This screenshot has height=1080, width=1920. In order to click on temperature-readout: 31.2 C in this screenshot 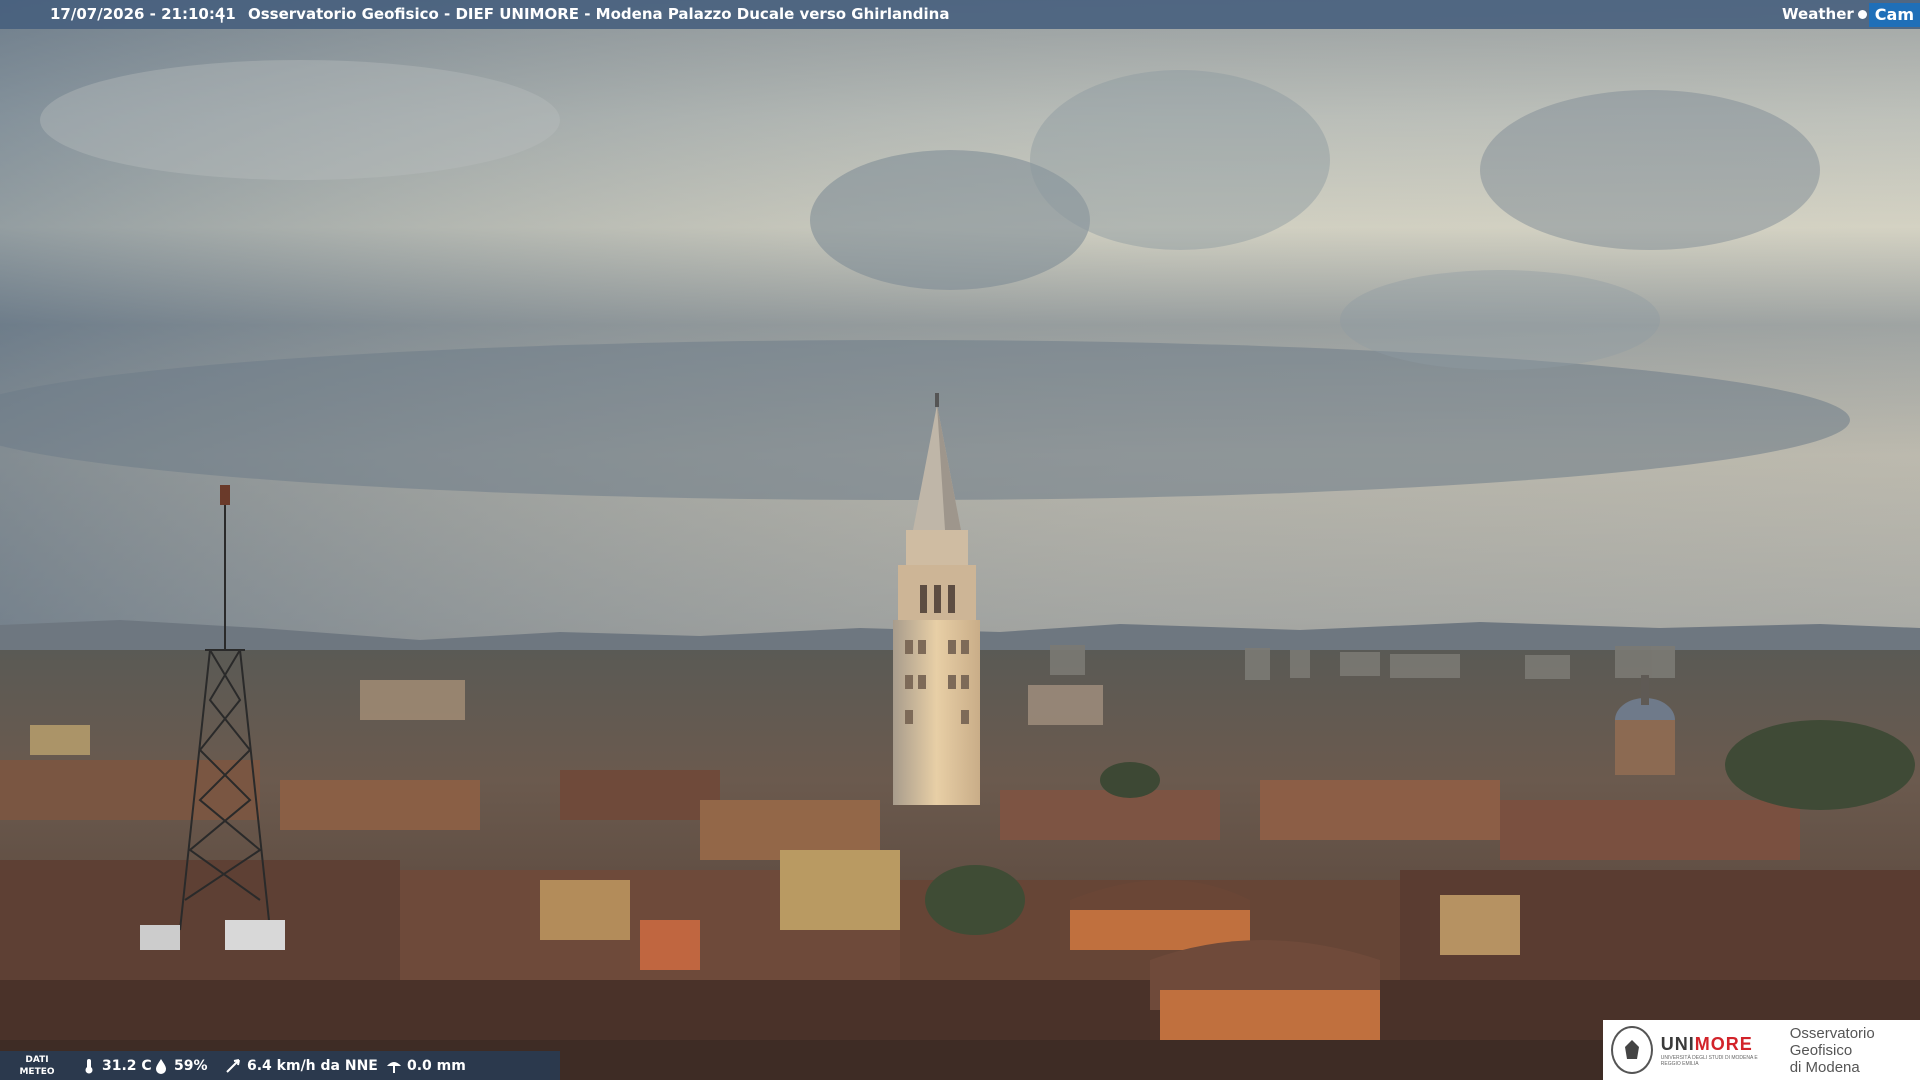, I will do `click(116, 1065)`.